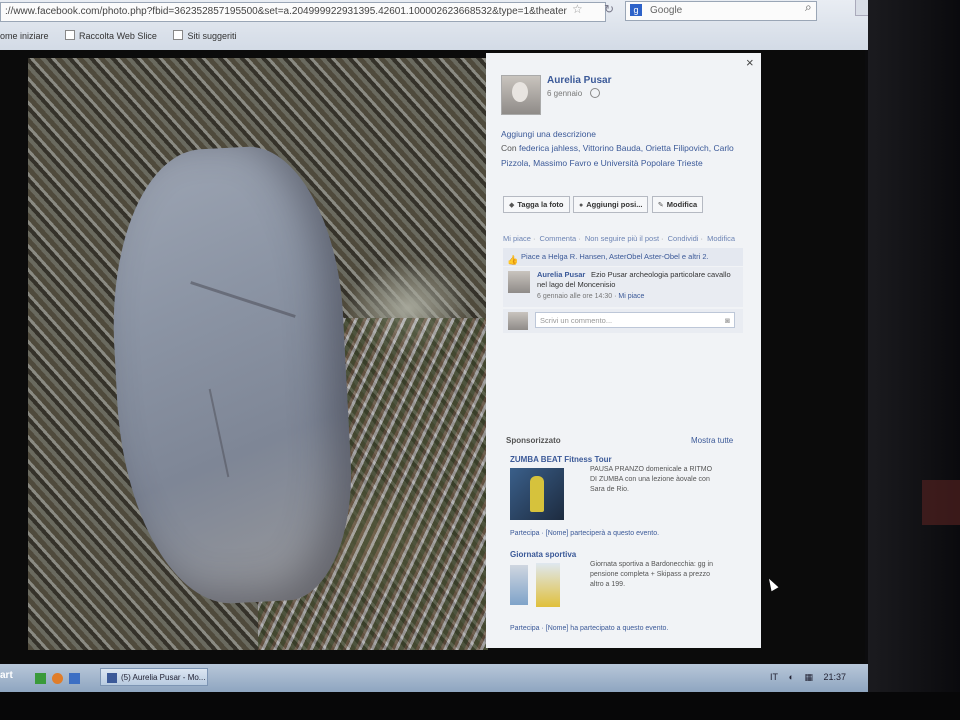 This screenshot has width=960, height=720. I want to click on write-comment-row: Scrivi un commento... ◙, so click(623, 321).